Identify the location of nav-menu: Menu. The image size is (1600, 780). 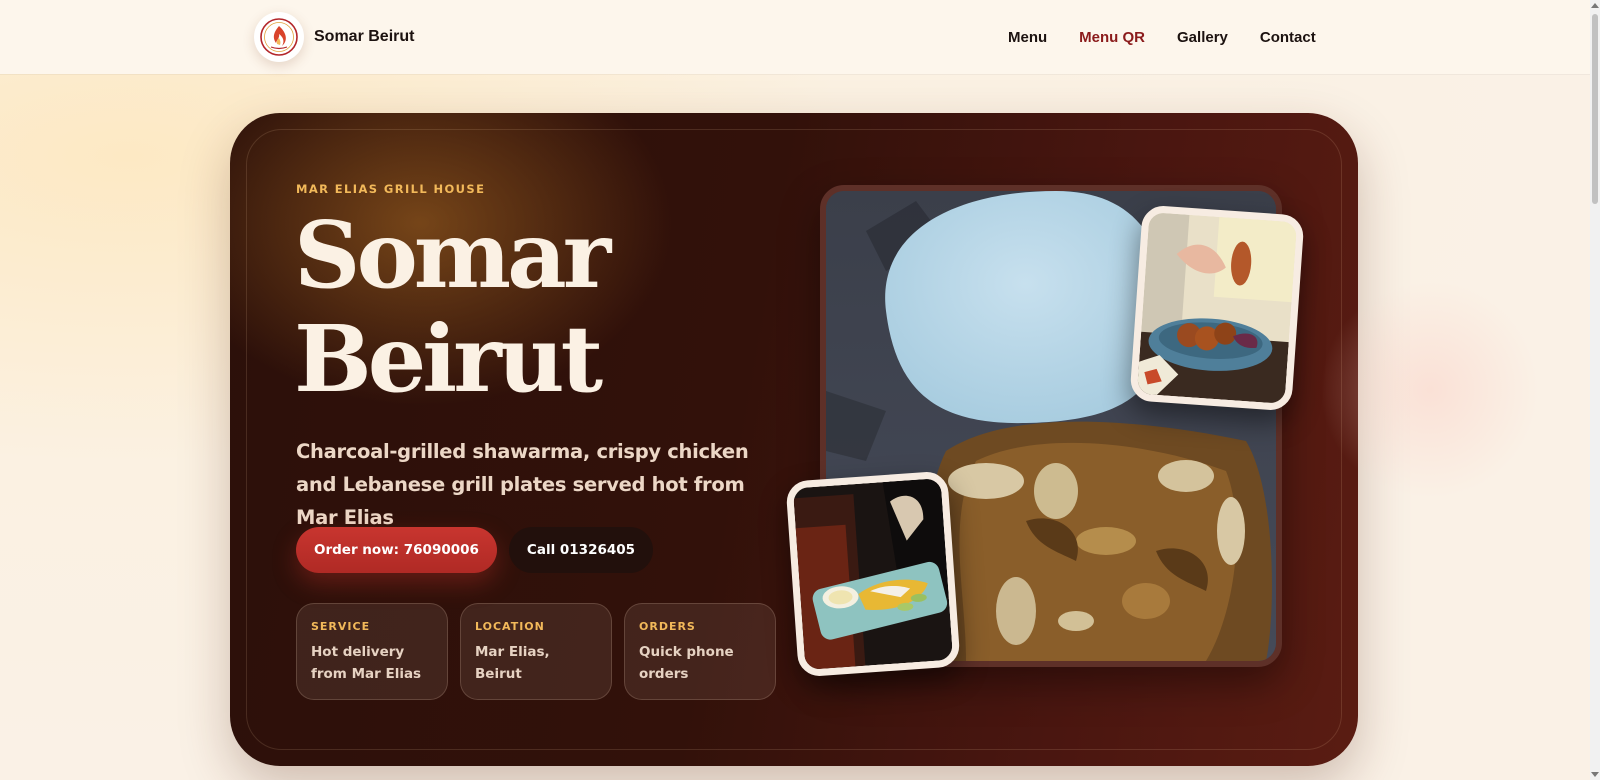
(1027, 37).